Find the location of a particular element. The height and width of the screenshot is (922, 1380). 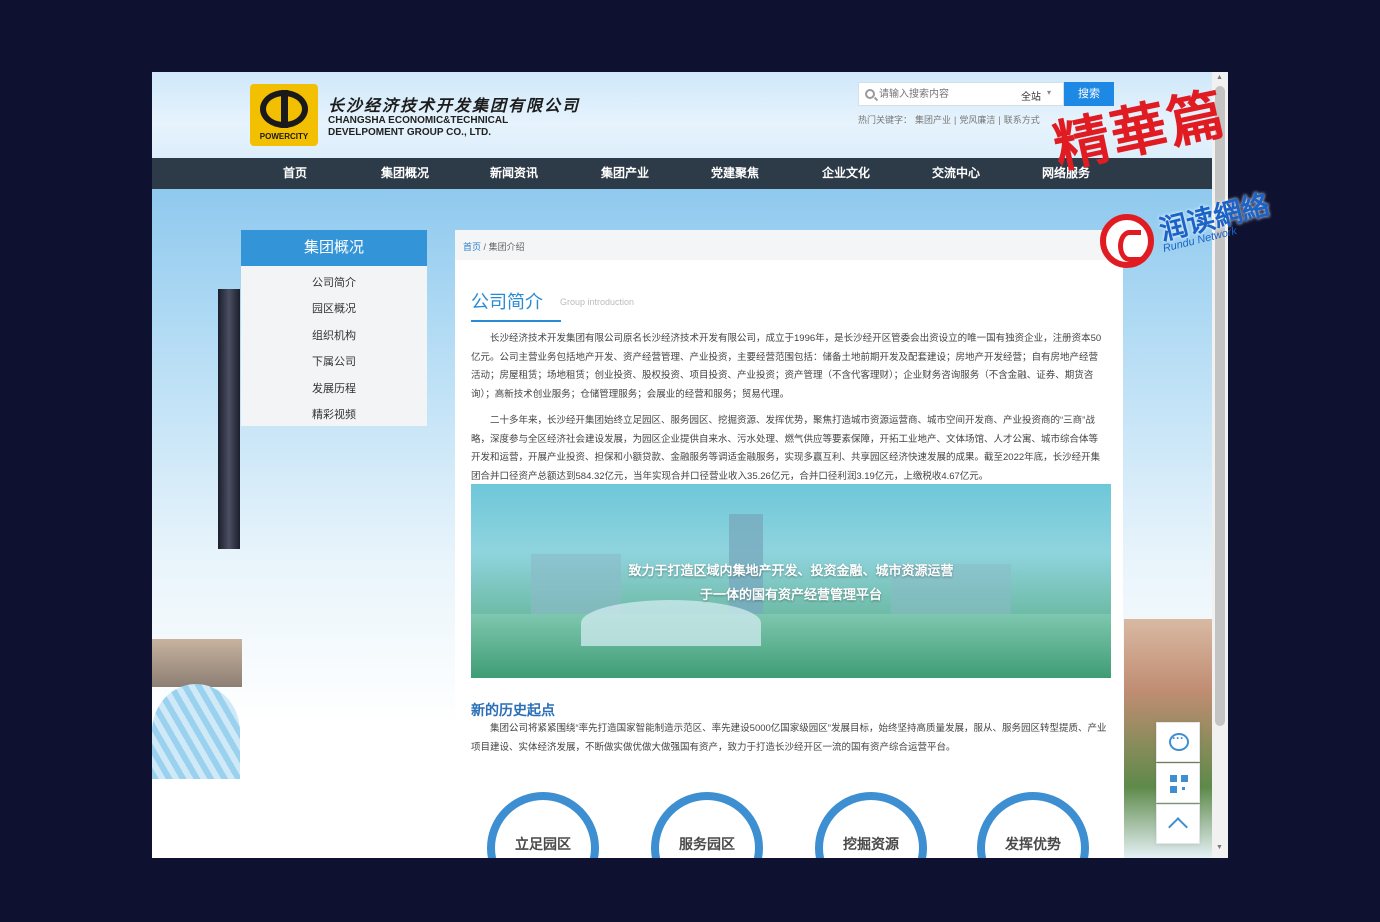

section-subtitle: Group introduction is located at coordinates (597, 302).